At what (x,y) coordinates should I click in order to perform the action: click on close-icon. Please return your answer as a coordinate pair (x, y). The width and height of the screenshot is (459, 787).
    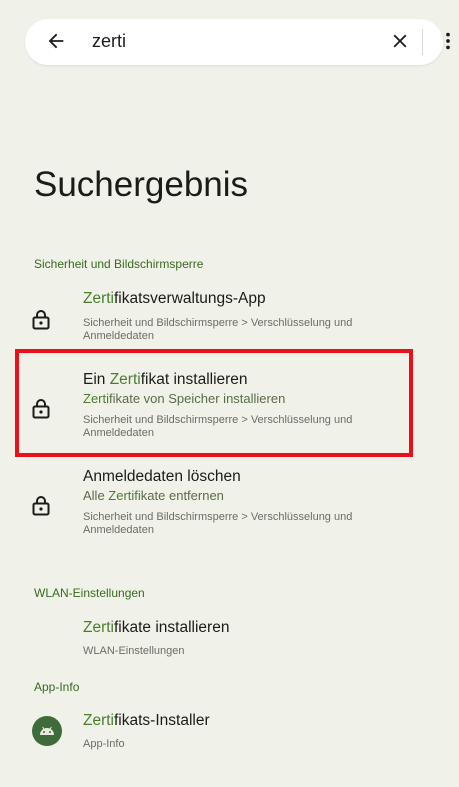
    Looking at the image, I should click on (400, 41).